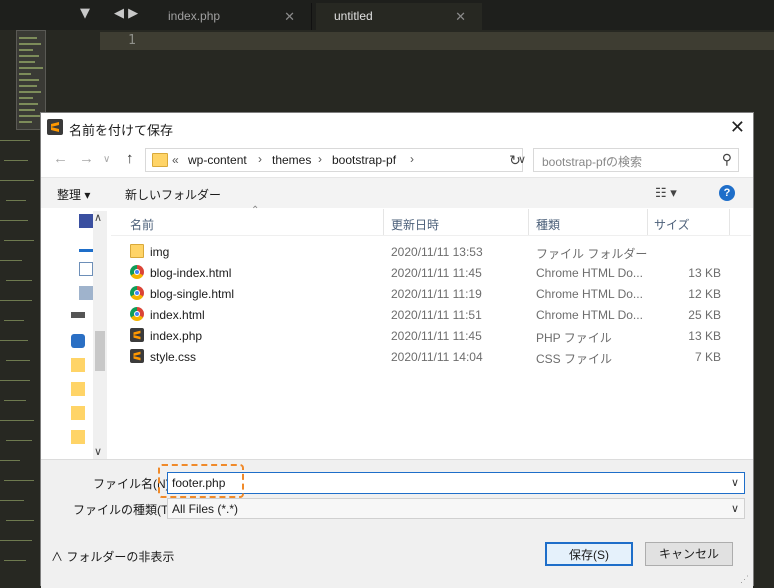  What do you see at coordinates (704, 315) in the screenshot?
I see `file-size: 25 KB` at bounding box center [704, 315].